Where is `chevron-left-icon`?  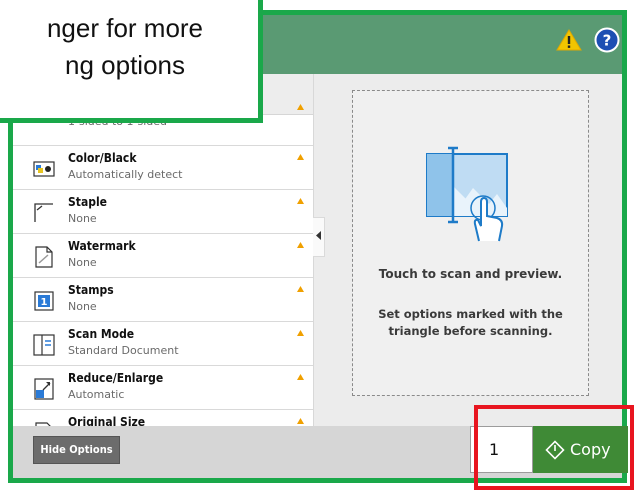 chevron-left-icon is located at coordinates (318, 235).